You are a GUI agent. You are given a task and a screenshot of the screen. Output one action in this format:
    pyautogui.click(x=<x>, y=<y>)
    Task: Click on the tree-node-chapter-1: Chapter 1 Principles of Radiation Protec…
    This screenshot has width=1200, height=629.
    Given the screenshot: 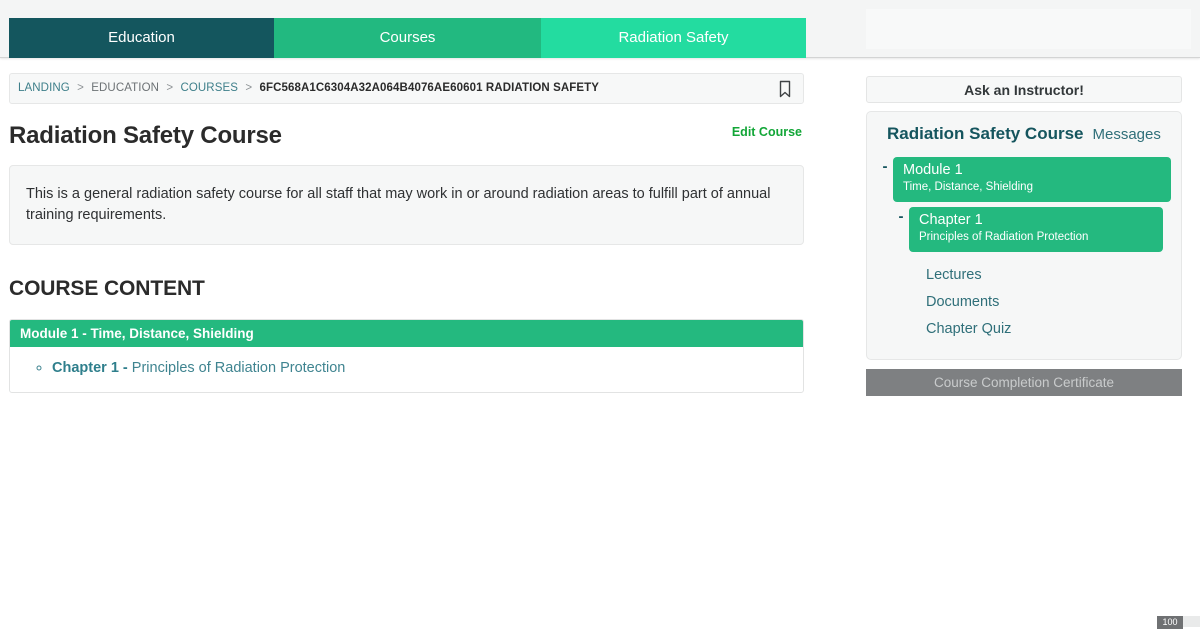 What is the action you would take?
    pyautogui.click(x=1036, y=229)
    